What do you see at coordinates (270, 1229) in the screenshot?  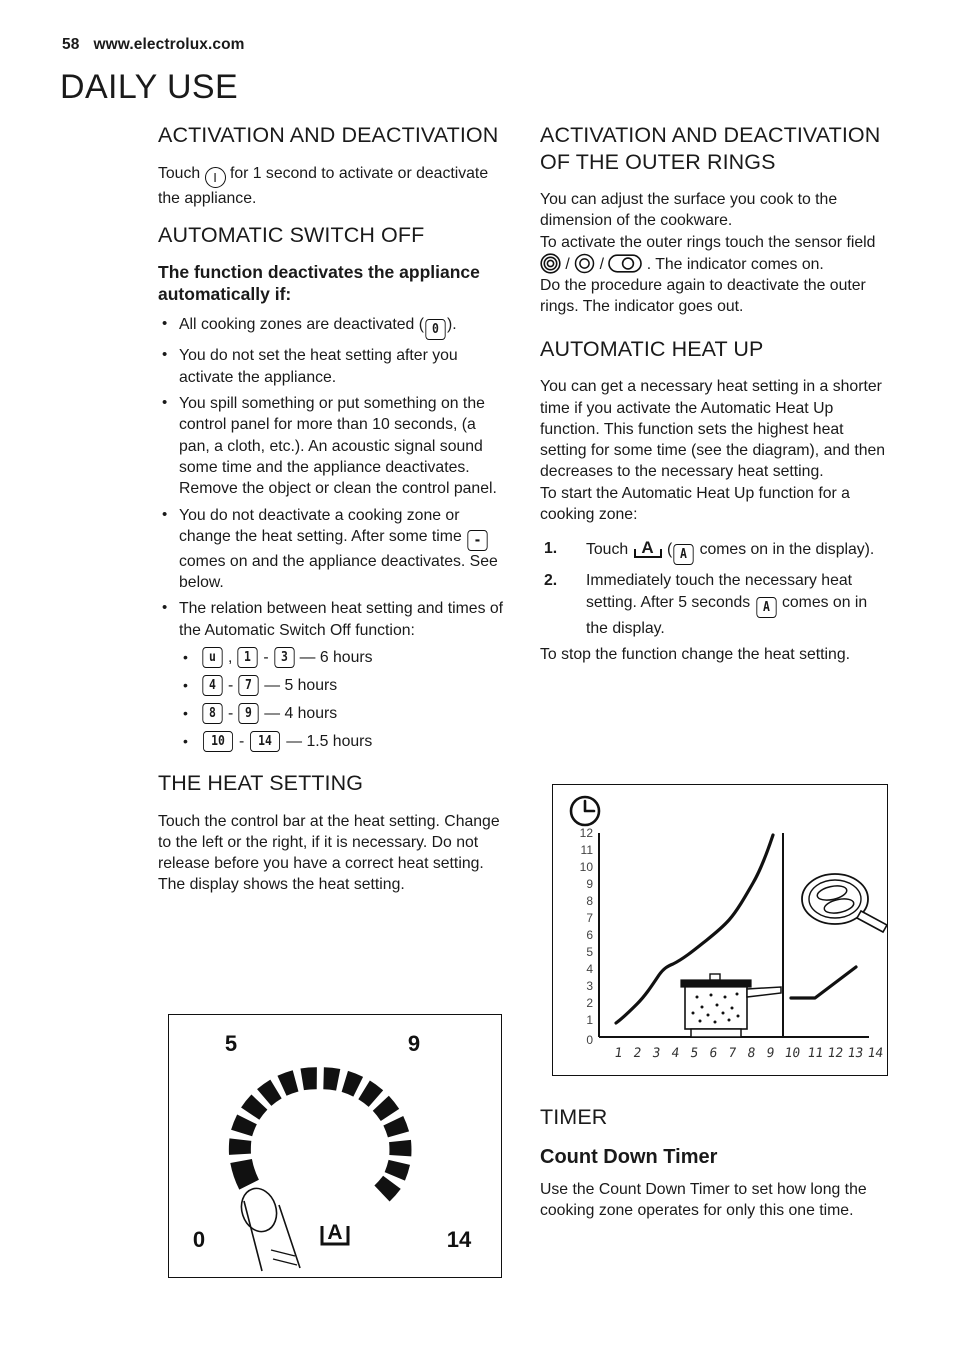 I see `finger-touch-icon` at bounding box center [270, 1229].